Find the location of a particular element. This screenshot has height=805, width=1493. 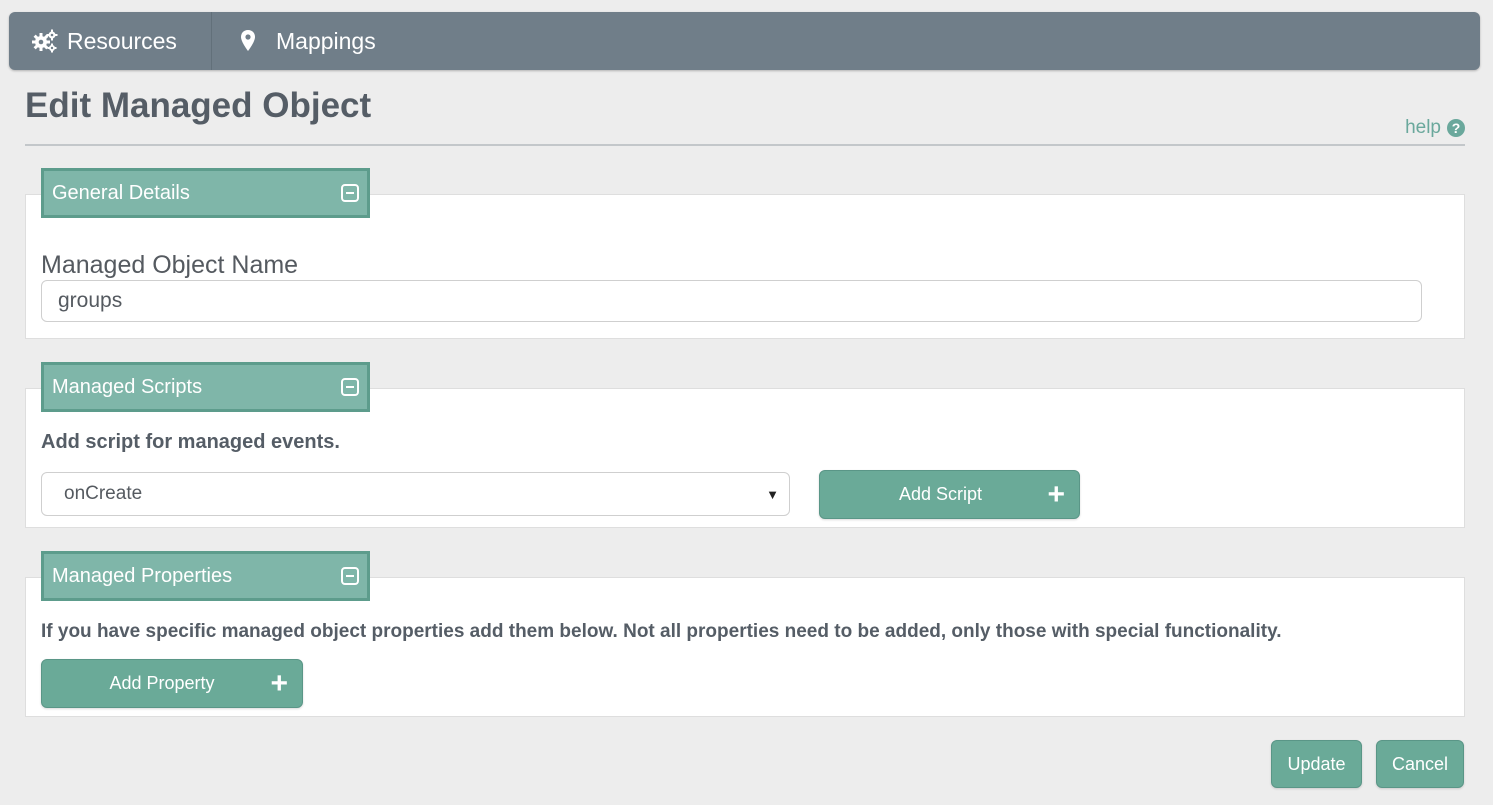

help-link: help ? is located at coordinates (1435, 128).